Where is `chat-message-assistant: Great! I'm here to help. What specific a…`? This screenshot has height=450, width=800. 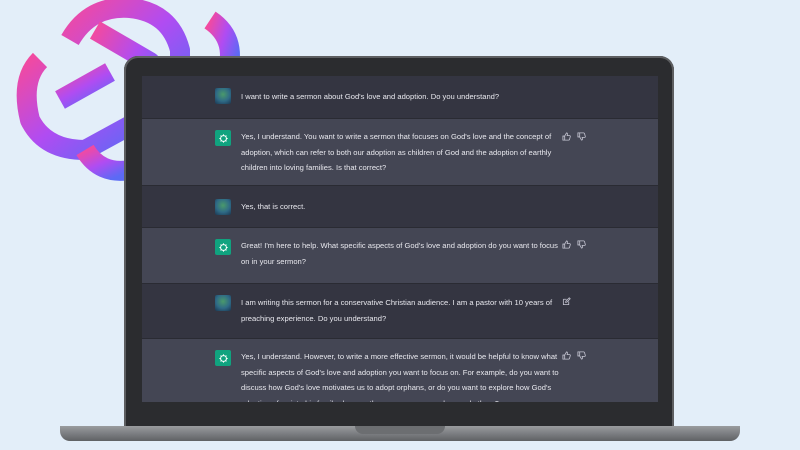 chat-message-assistant: Great! I'm here to help. What specific a… is located at coordinates (400, 256).